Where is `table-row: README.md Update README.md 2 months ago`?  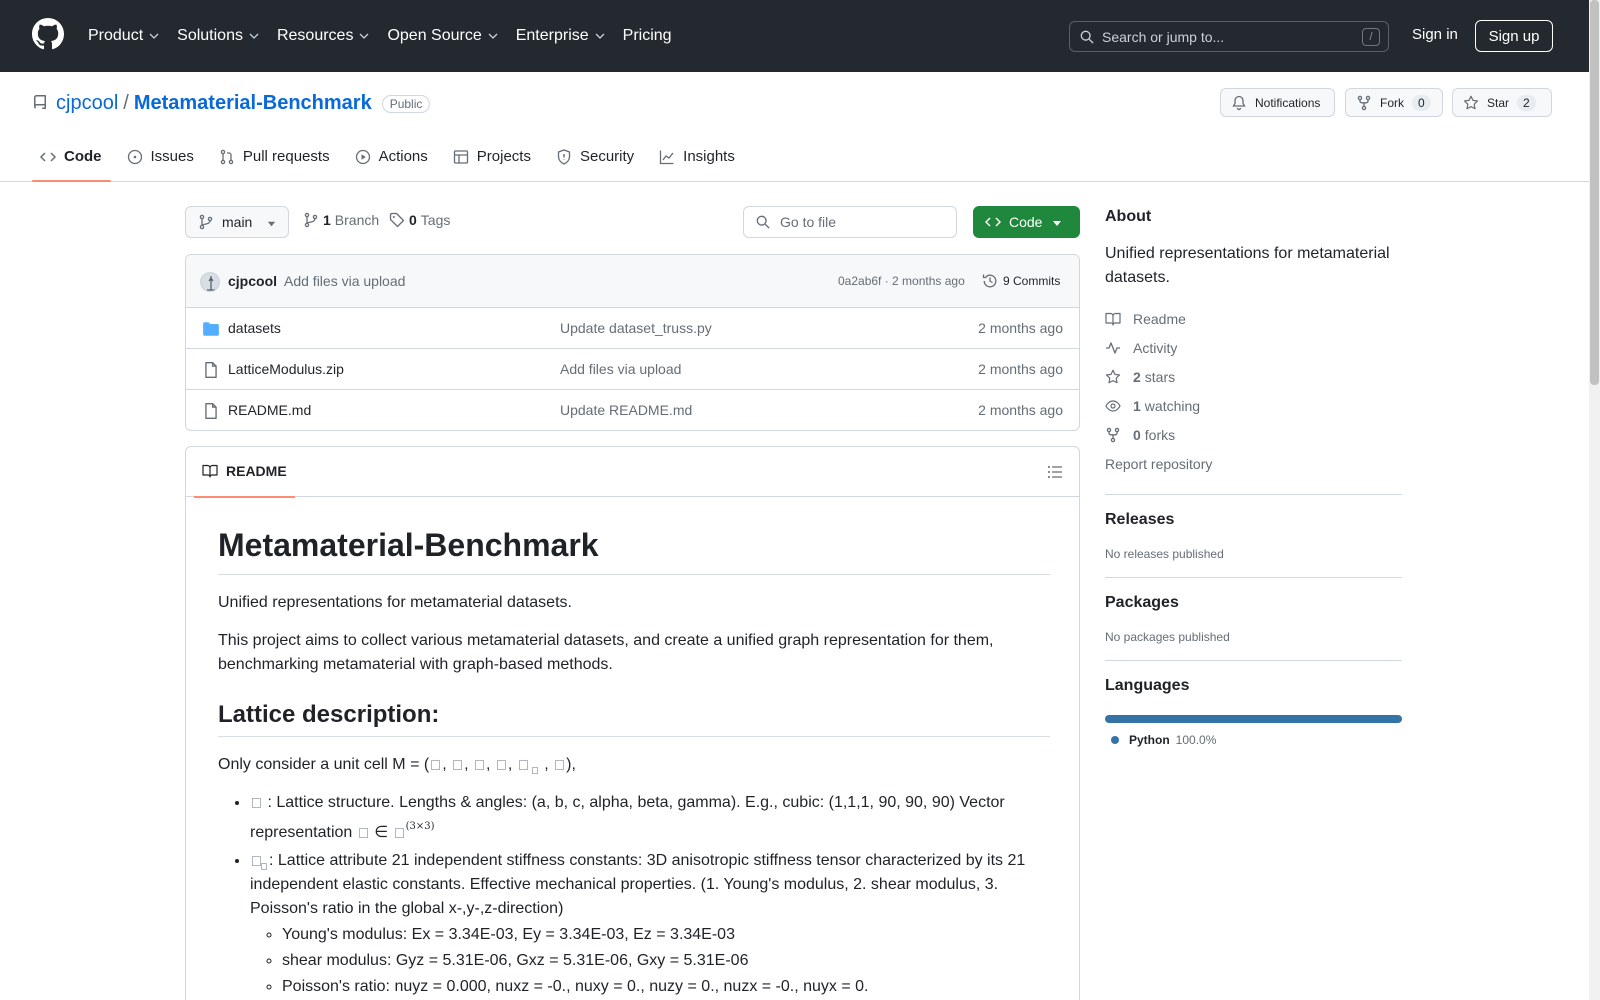 table-row: README.md Update README.md 2 months ago is located at coordinates (632, 410).